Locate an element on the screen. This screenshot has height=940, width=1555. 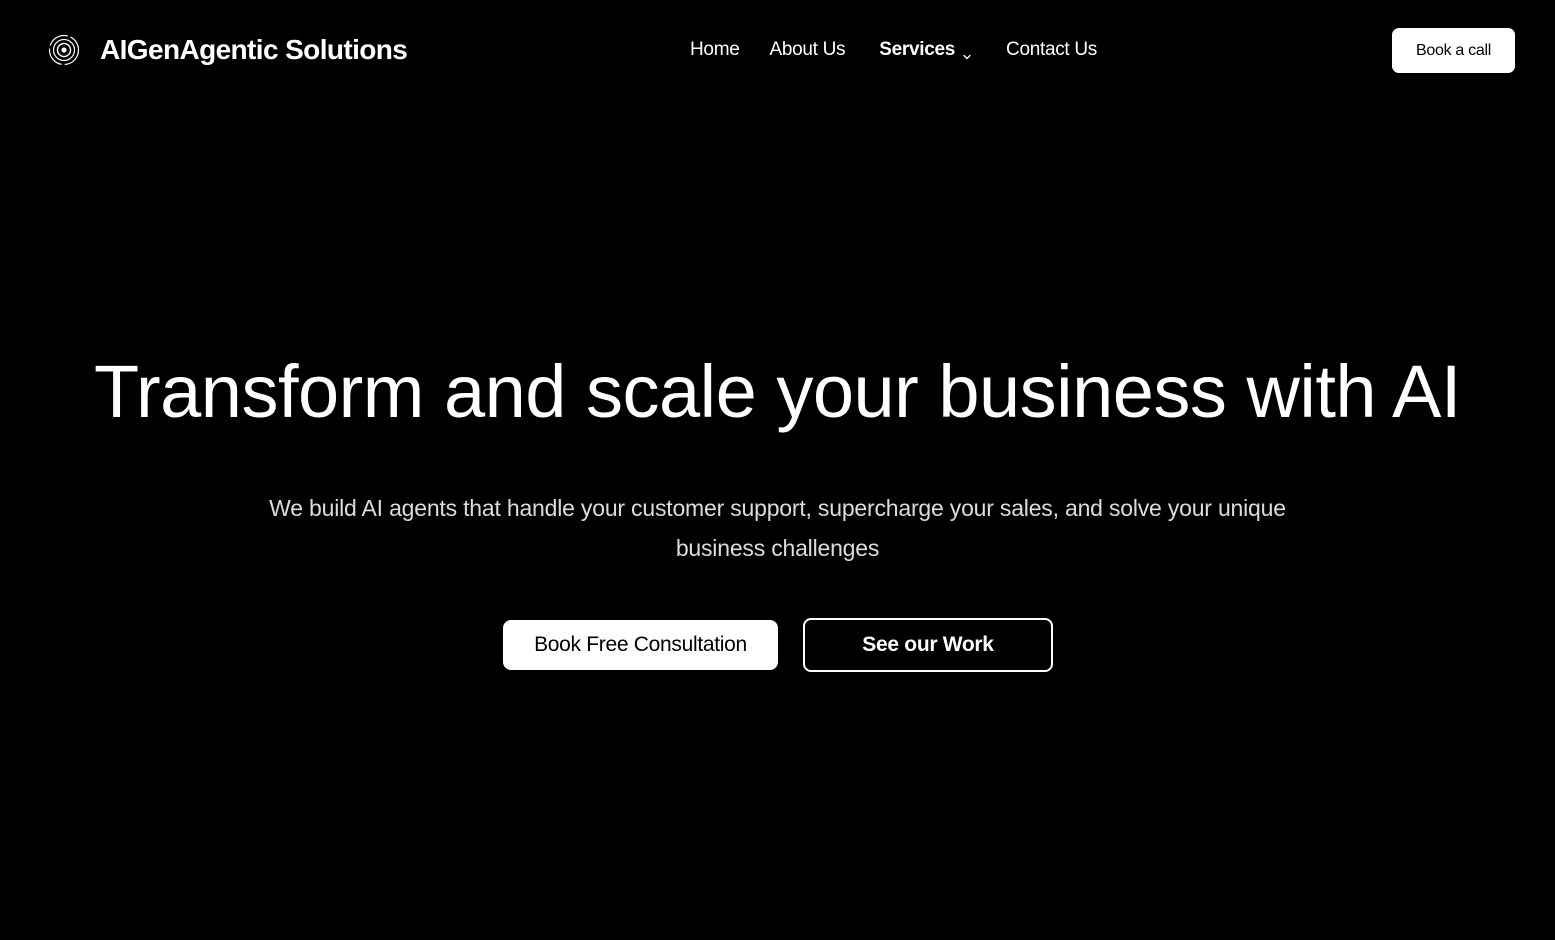
nav-item-about-us: About Us is located at coordinates (807, 50).